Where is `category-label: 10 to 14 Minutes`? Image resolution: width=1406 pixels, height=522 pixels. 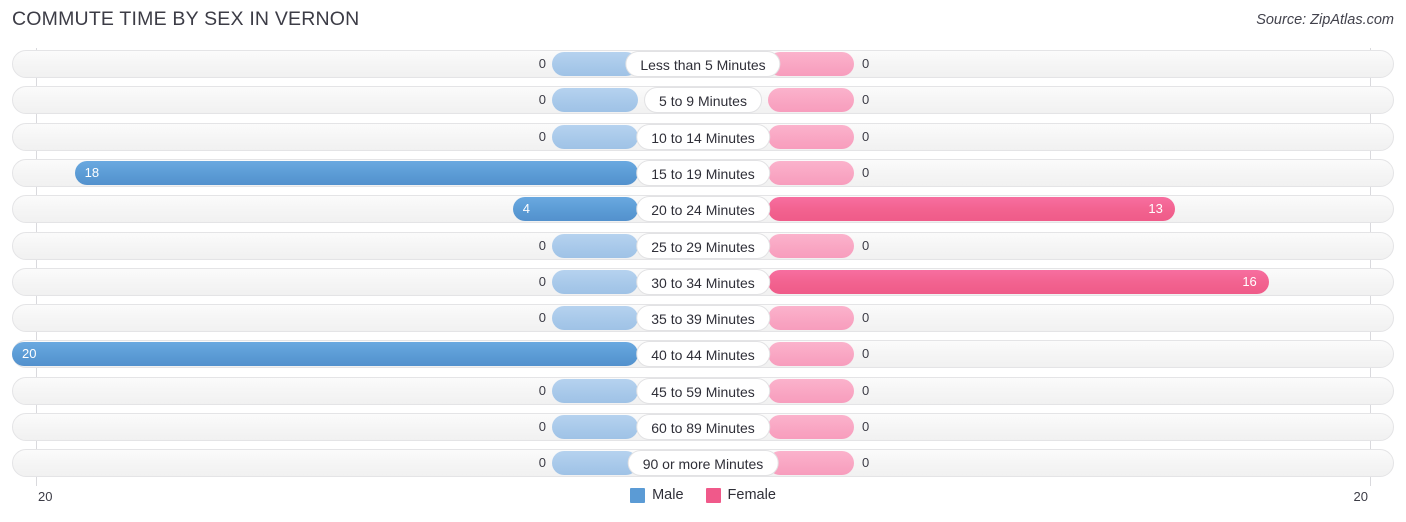
category-label: 10 to 14 Minutes is located at coordinates (703, 136).